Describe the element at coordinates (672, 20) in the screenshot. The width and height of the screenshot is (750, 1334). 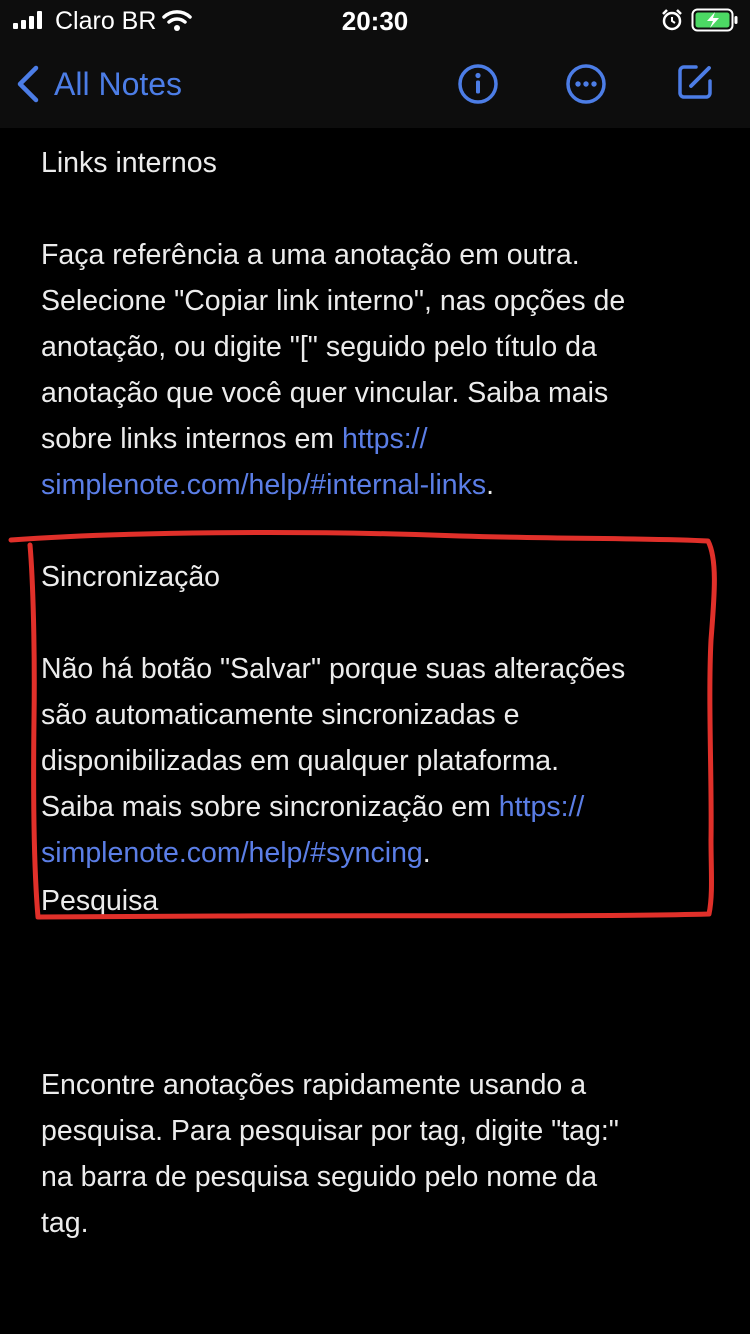
I see `alarm-clock-icon` at that location.